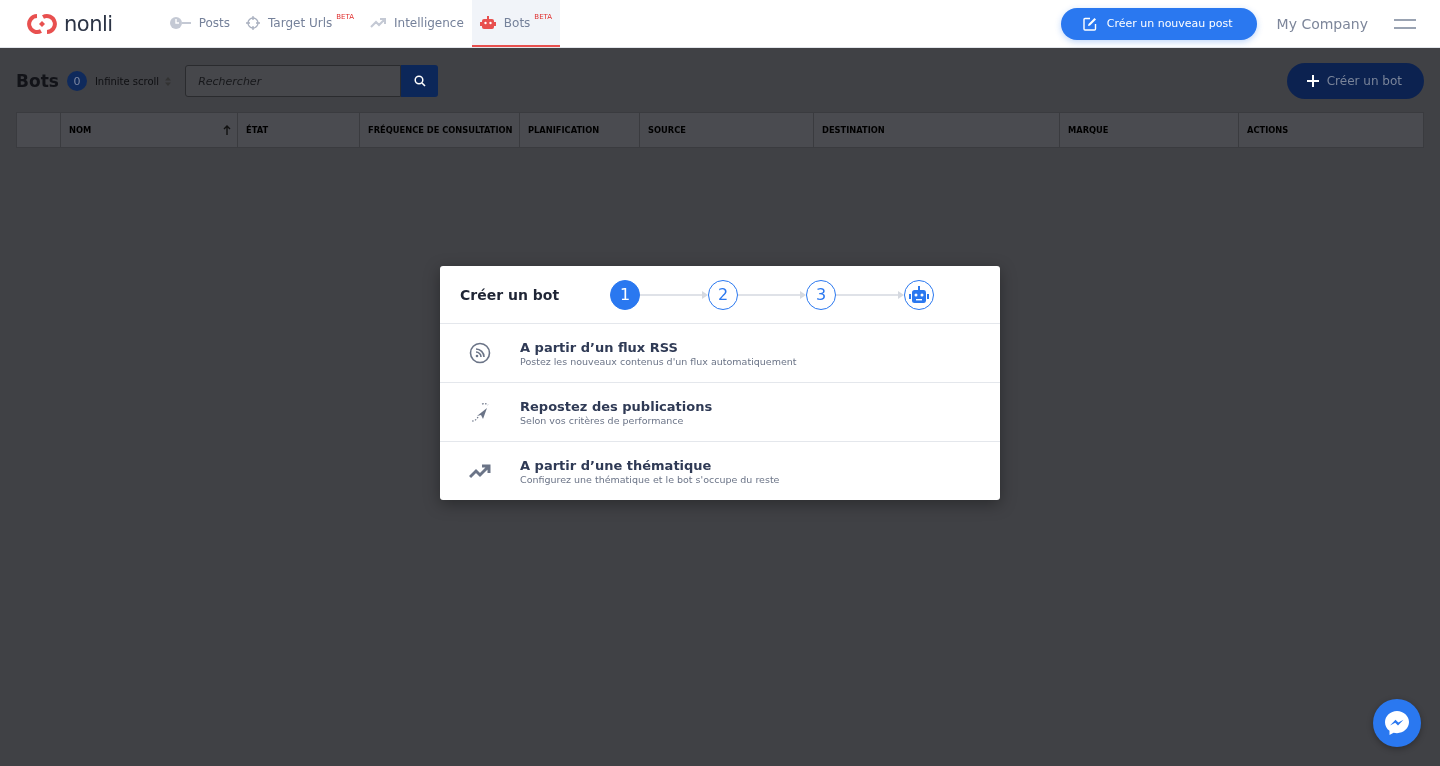 This screenshot has width=1440, height=766. Describe the element at coordinates (658, 361) in the screenshot. I see `option-description: Postez les nouveaux contenus d'un flux automatiquement` at that location.